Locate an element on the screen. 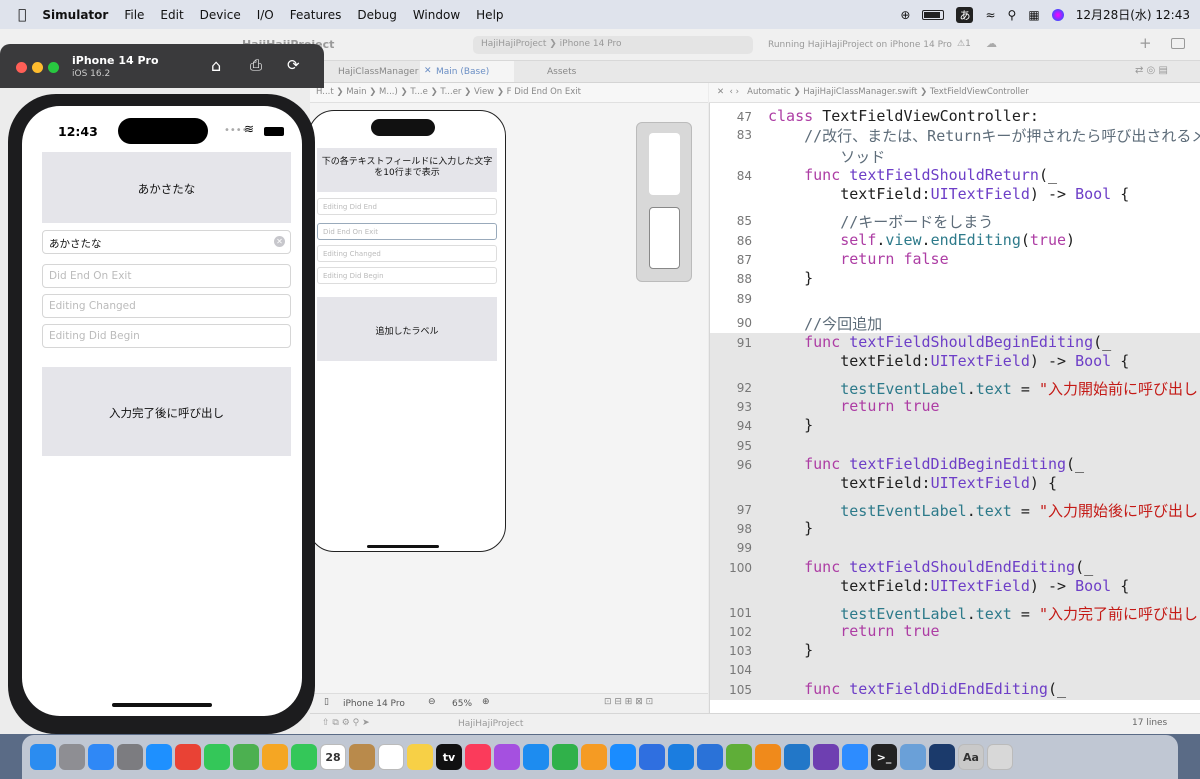 This screenshot has width=1200, height=779. jump-item-3: M...) is located at coordinates (388, 92).